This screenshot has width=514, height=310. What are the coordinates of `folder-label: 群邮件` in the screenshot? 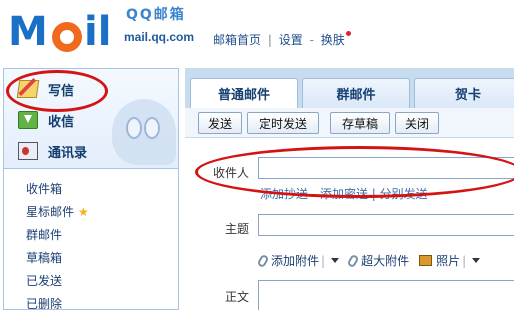 It's located at (44, 235).